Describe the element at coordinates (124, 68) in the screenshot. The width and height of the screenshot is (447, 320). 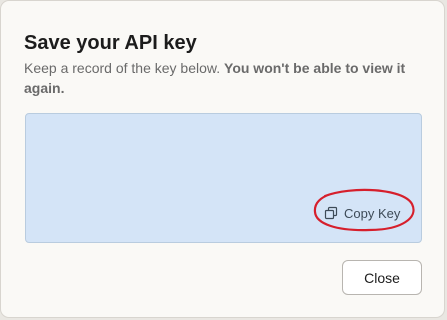
I see `description-text: Keep a record of the key below.` at that location.